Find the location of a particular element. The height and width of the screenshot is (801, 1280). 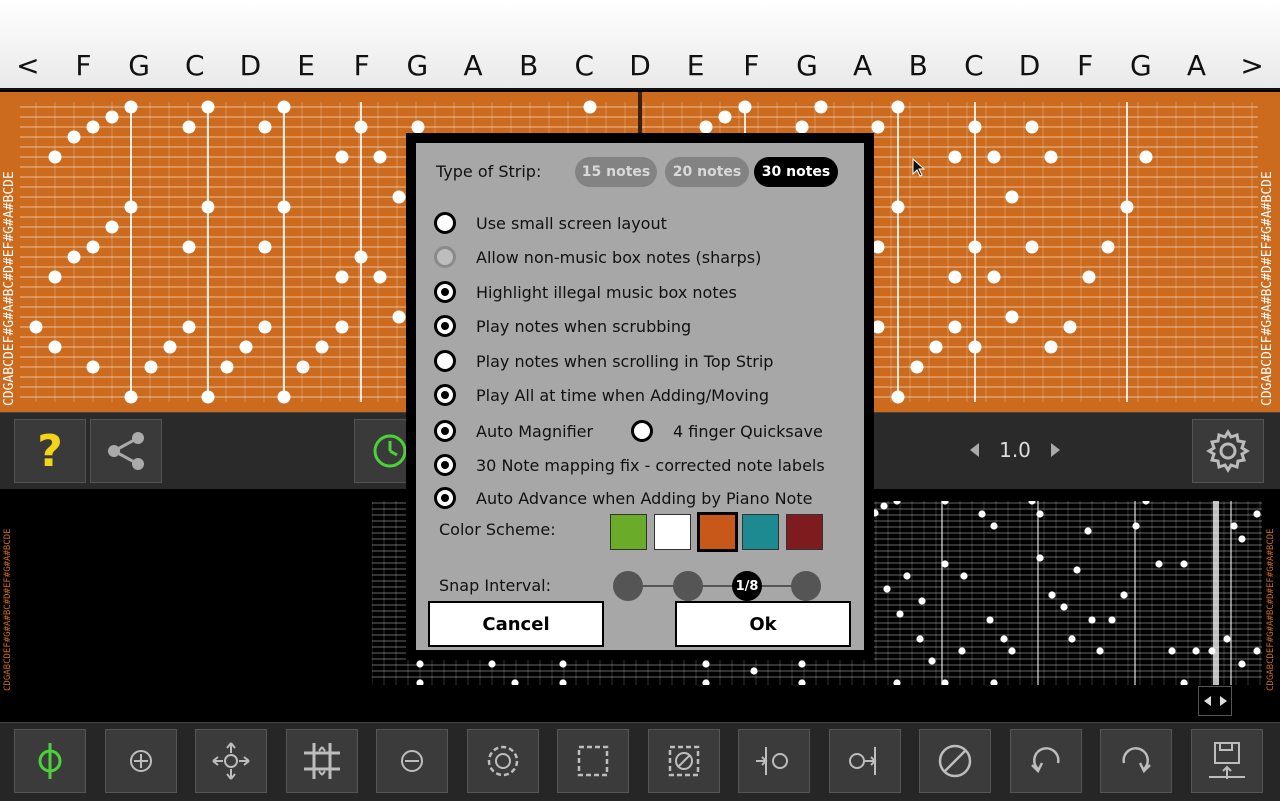

color-swatch-white is located at coordinates (672, 532).